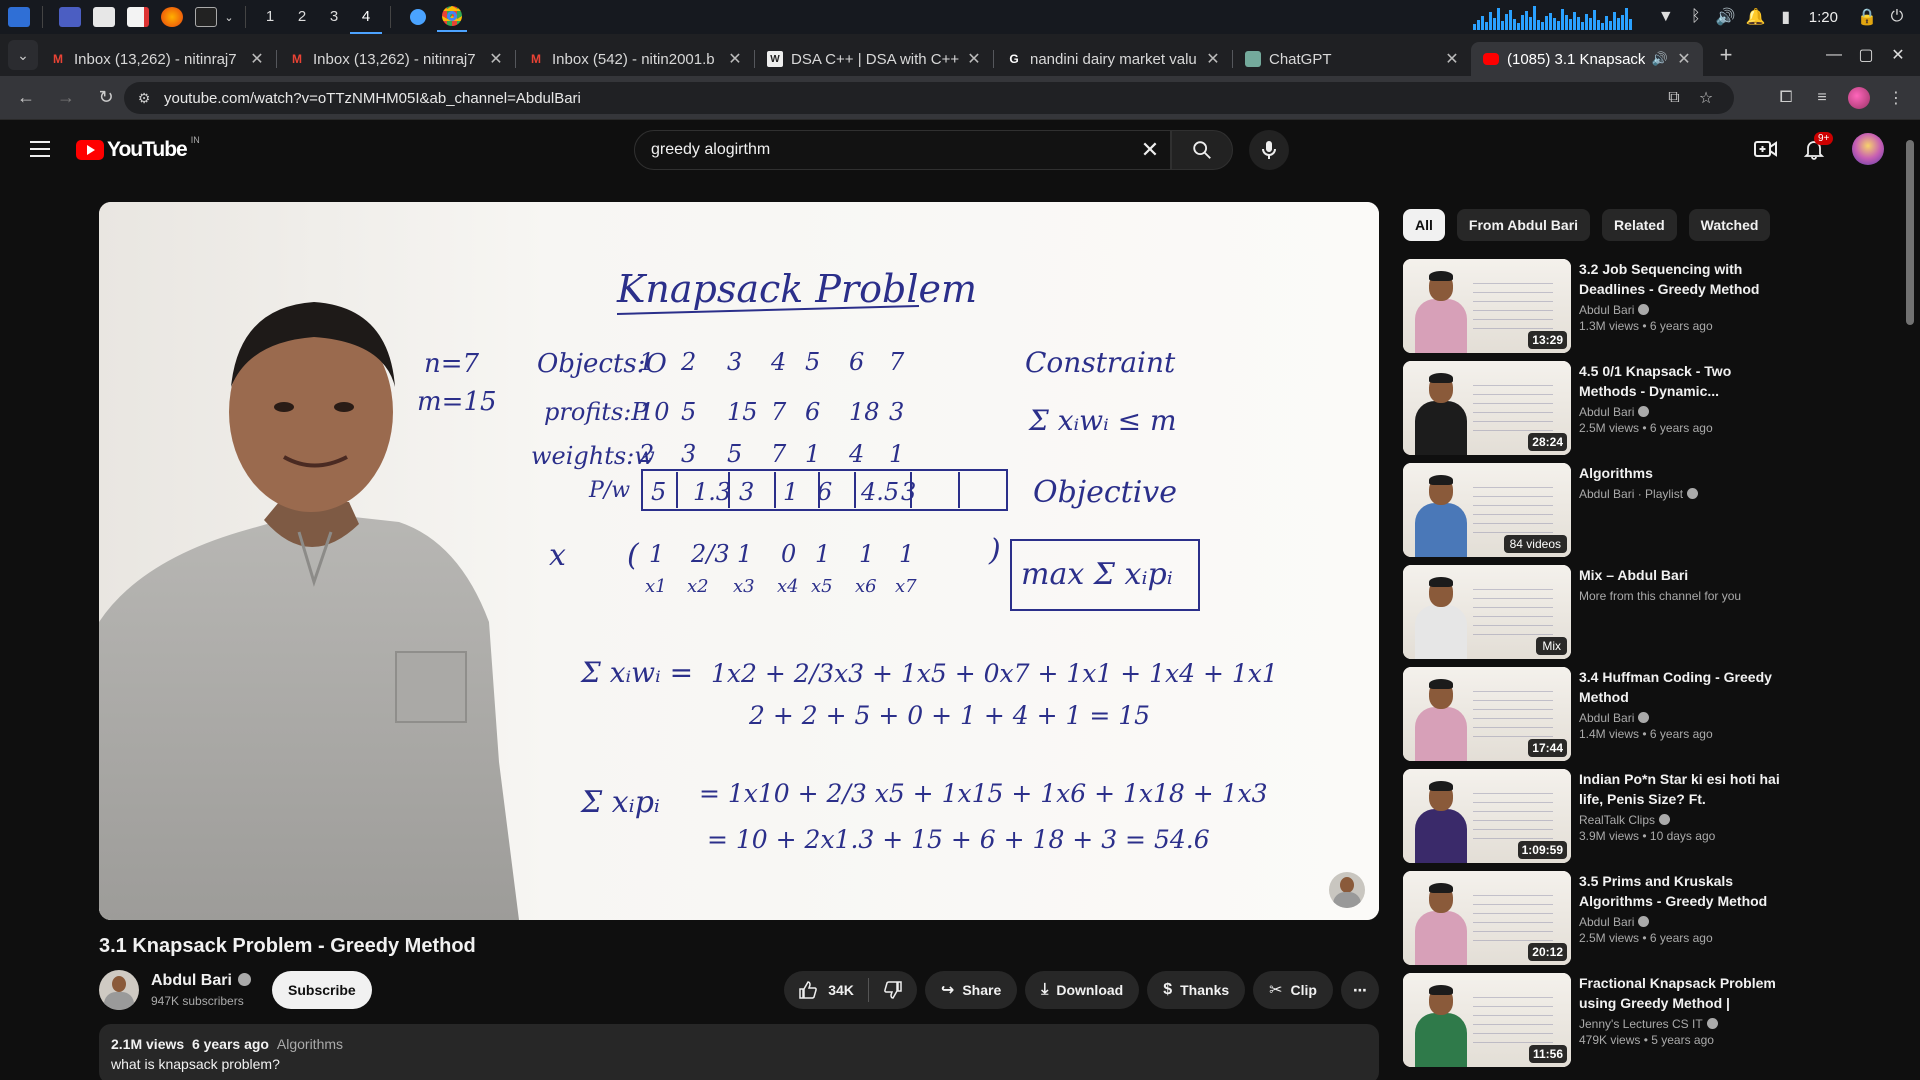 This screenshot has height=1080, width=1920. I want to click on clock: 1:20, so click(1823, 17).